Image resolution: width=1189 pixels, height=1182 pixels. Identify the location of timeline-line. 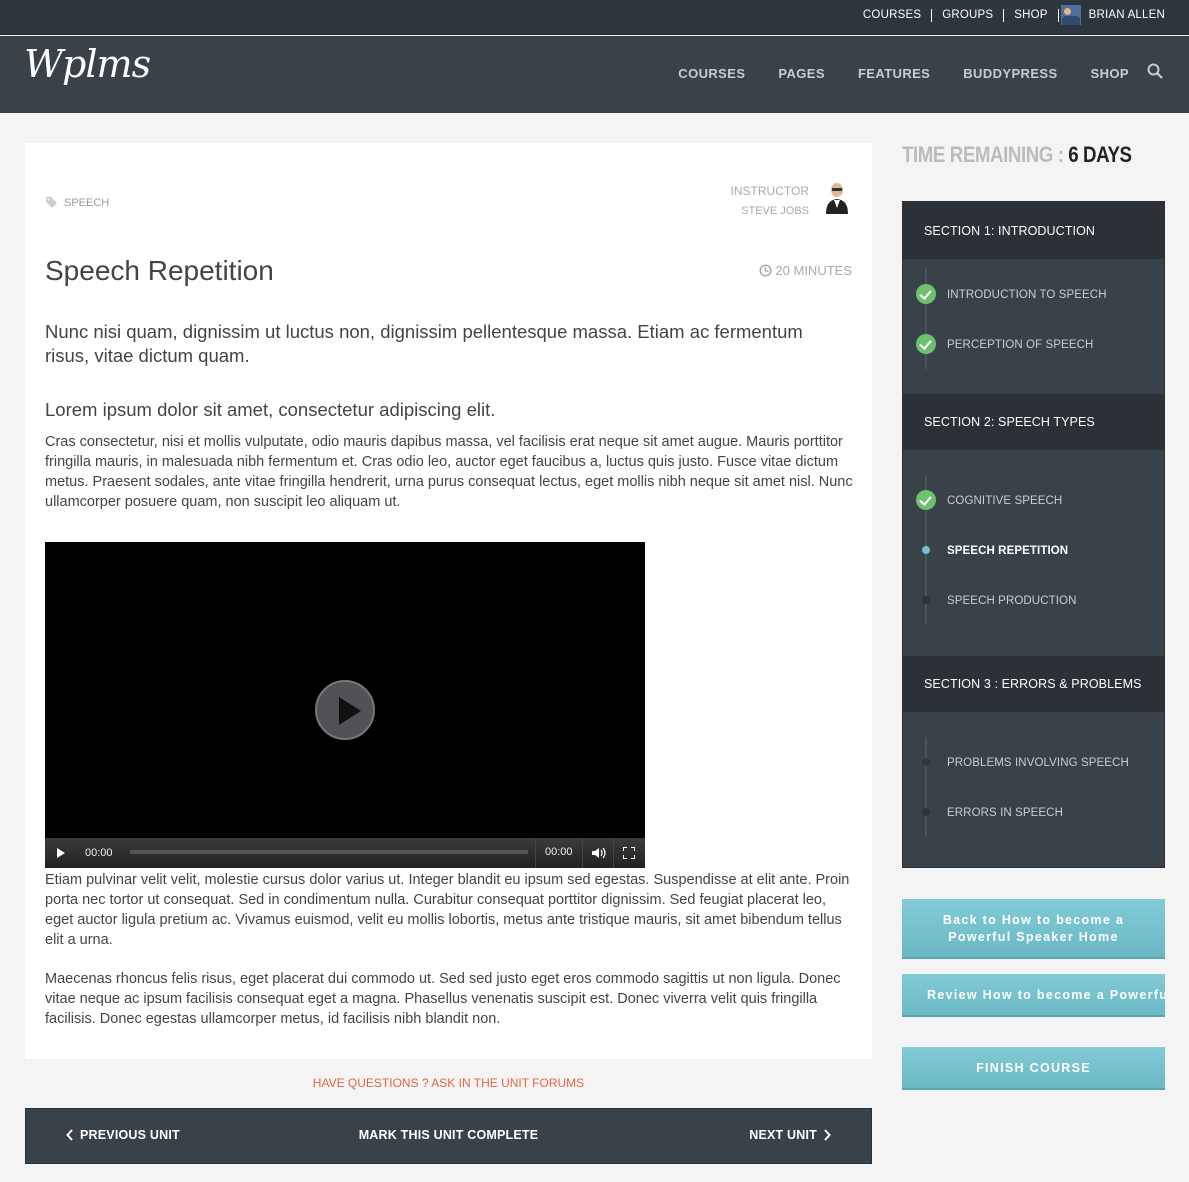
(926, 787).